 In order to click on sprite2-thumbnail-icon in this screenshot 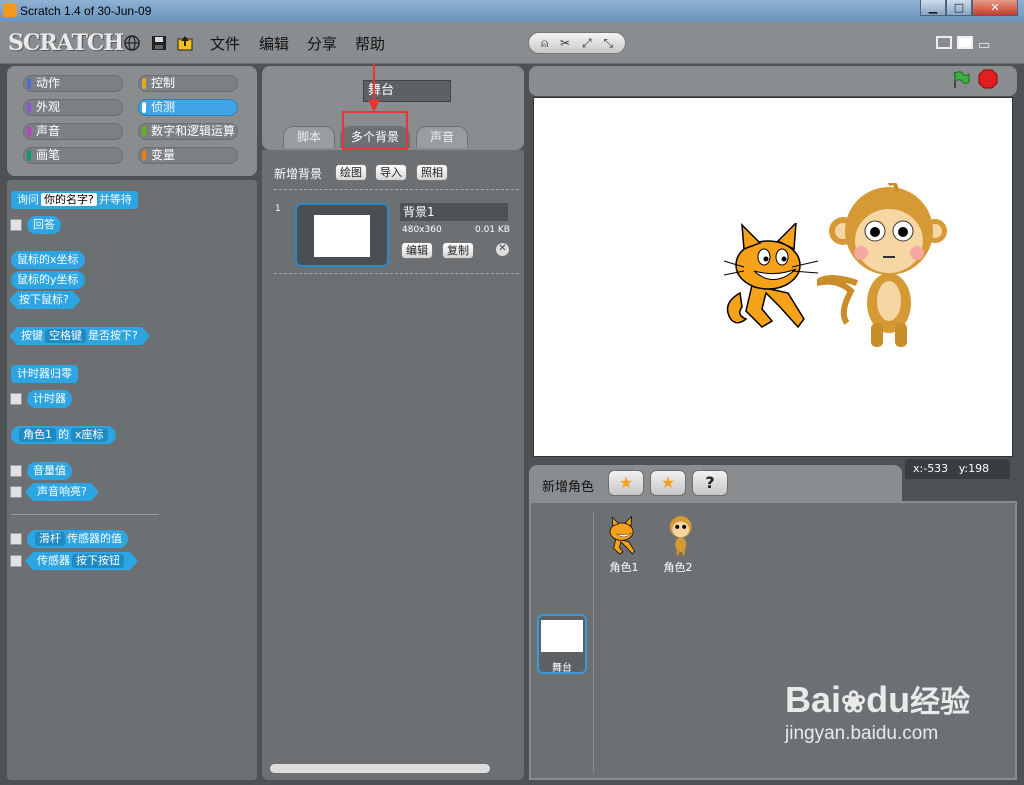, I will do `click(679, 536)`.